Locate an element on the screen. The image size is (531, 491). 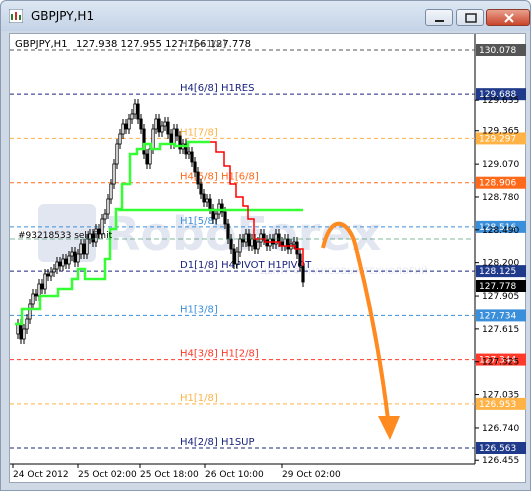
price-tick-label: 128.780 is located at coordinates (500, 198).